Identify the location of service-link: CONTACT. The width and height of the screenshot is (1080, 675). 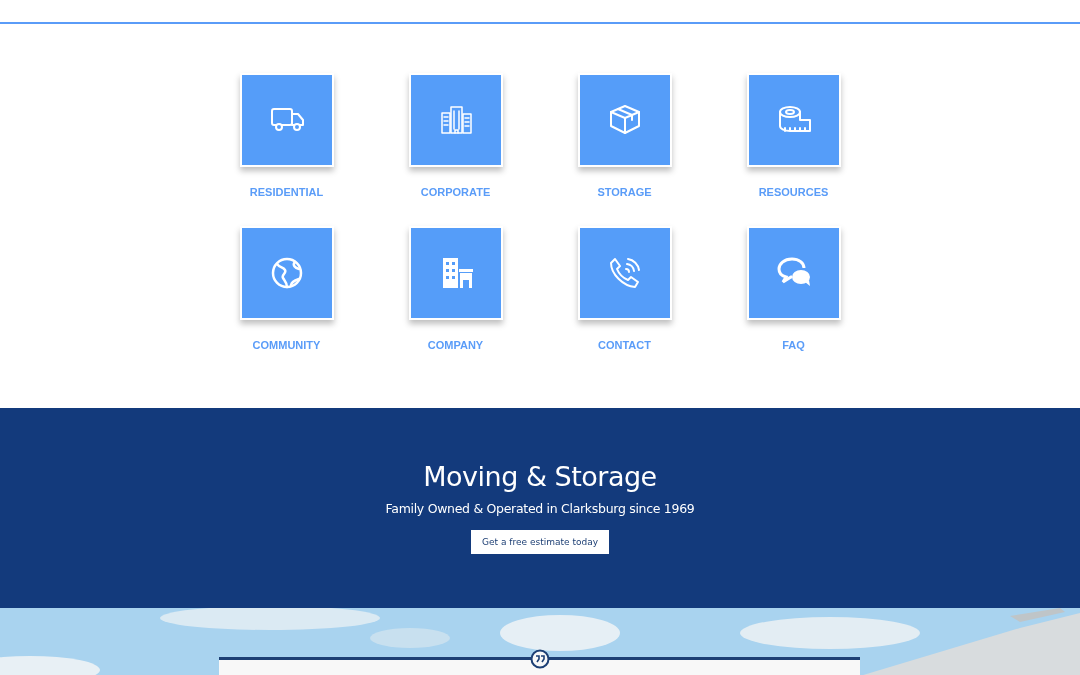
(624, 345).